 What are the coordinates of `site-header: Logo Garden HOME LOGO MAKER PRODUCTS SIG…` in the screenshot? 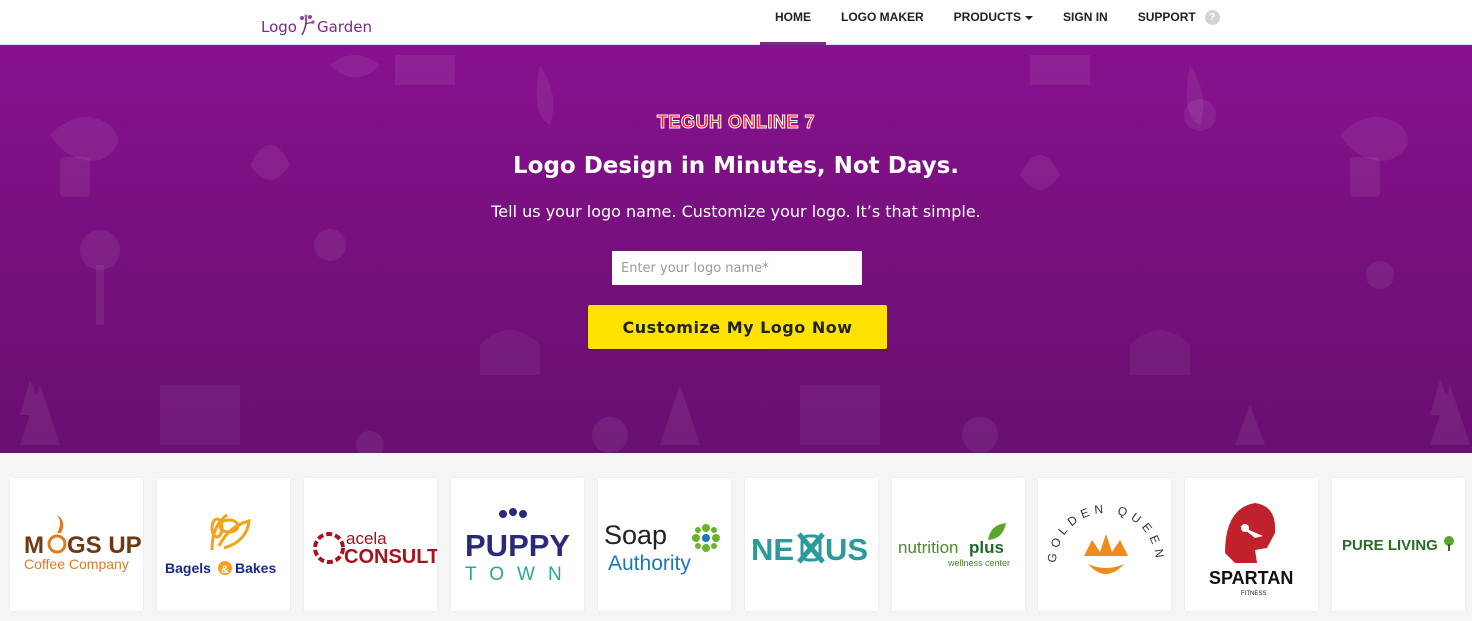 It's located at (736, 22).